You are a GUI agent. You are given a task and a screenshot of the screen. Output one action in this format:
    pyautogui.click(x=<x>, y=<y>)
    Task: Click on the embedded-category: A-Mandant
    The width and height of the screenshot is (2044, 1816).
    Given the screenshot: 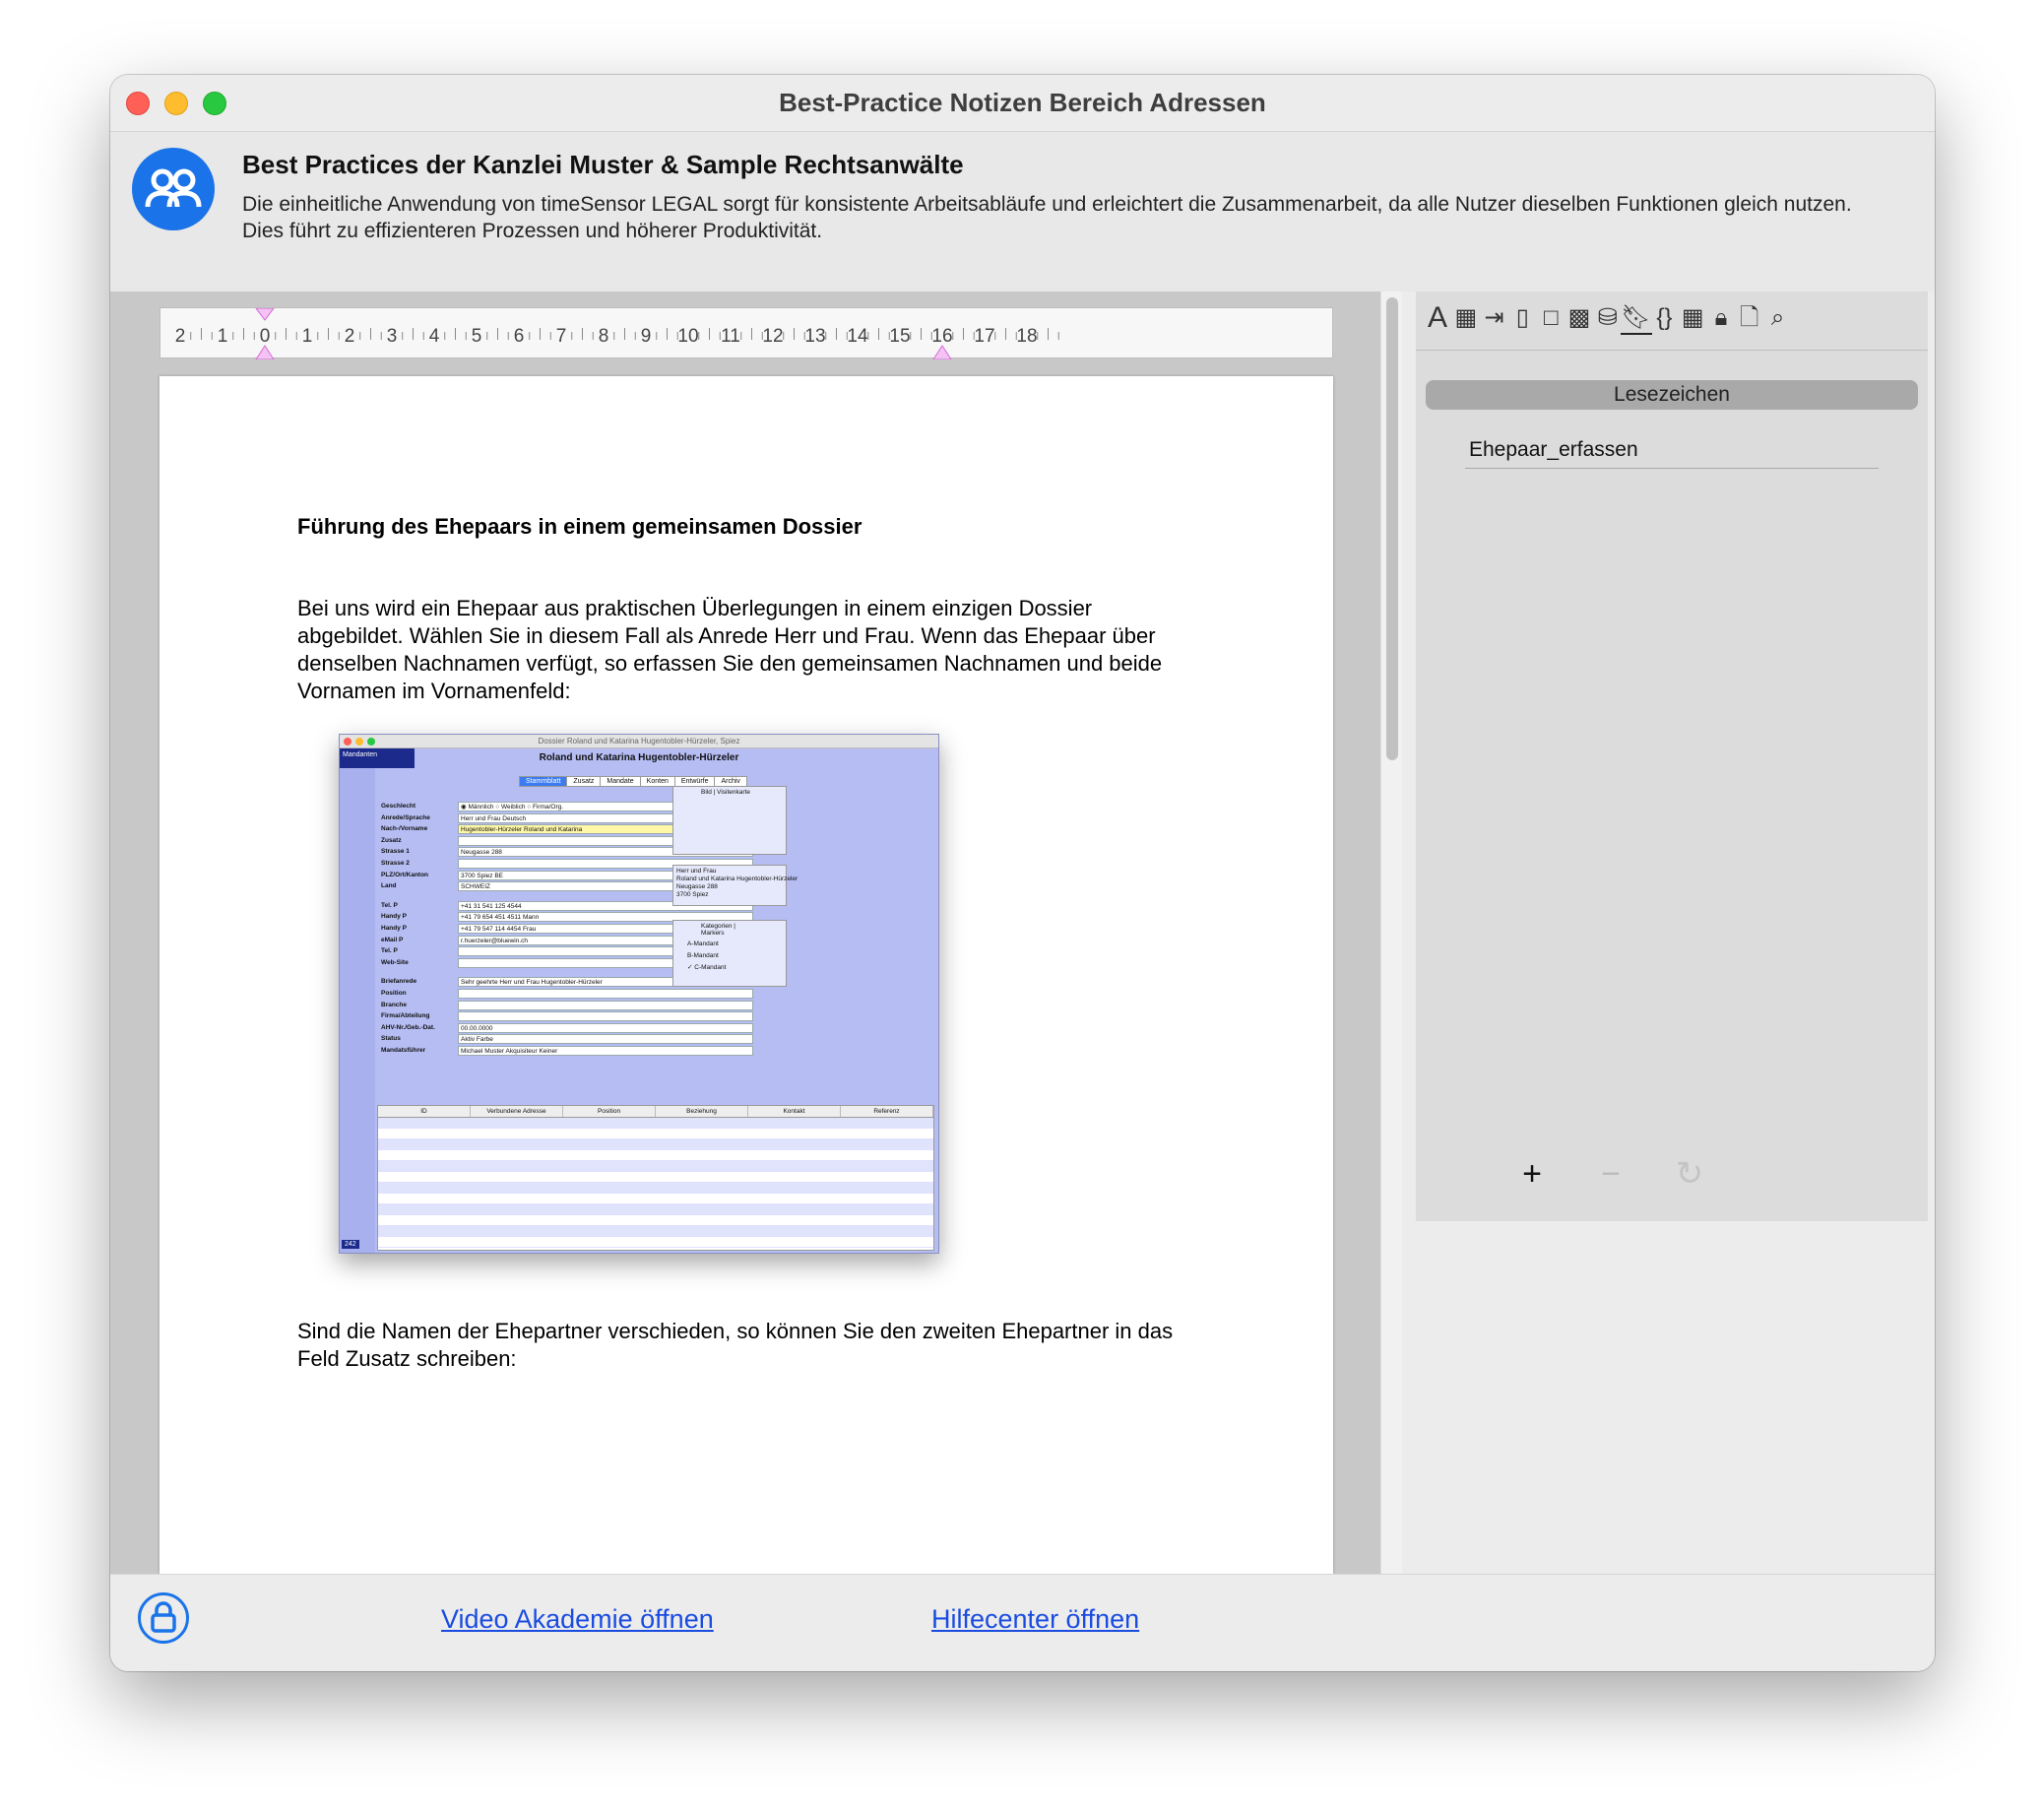 What is the action you would take?
    pyautogui.click(x=703, y=944)
    